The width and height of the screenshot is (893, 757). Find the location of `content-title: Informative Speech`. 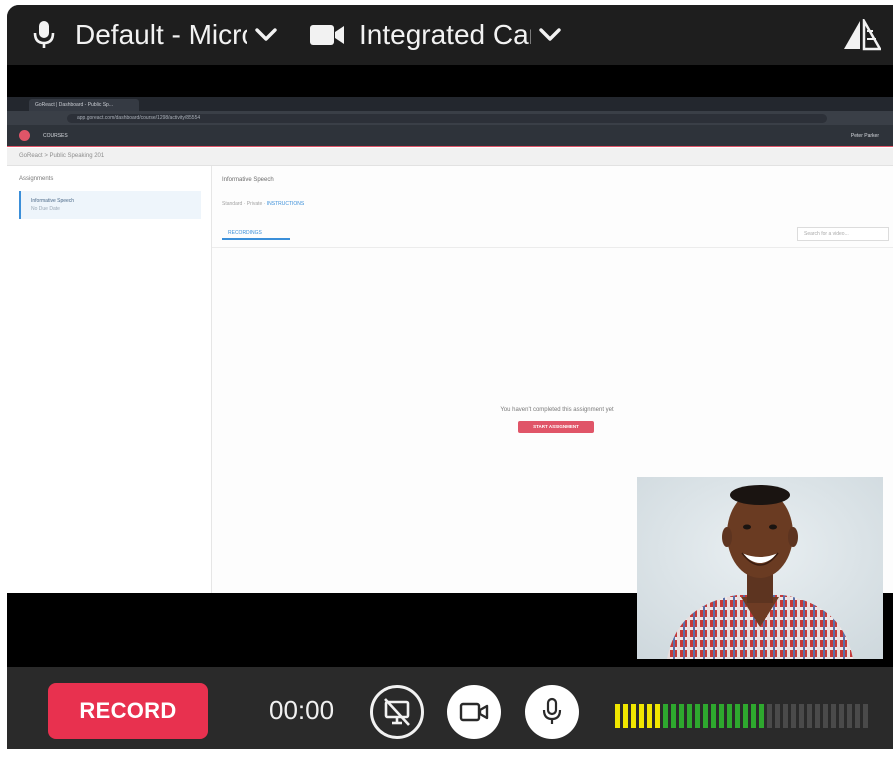

content-title: Informative Speech is located at coordinates (248, 180).